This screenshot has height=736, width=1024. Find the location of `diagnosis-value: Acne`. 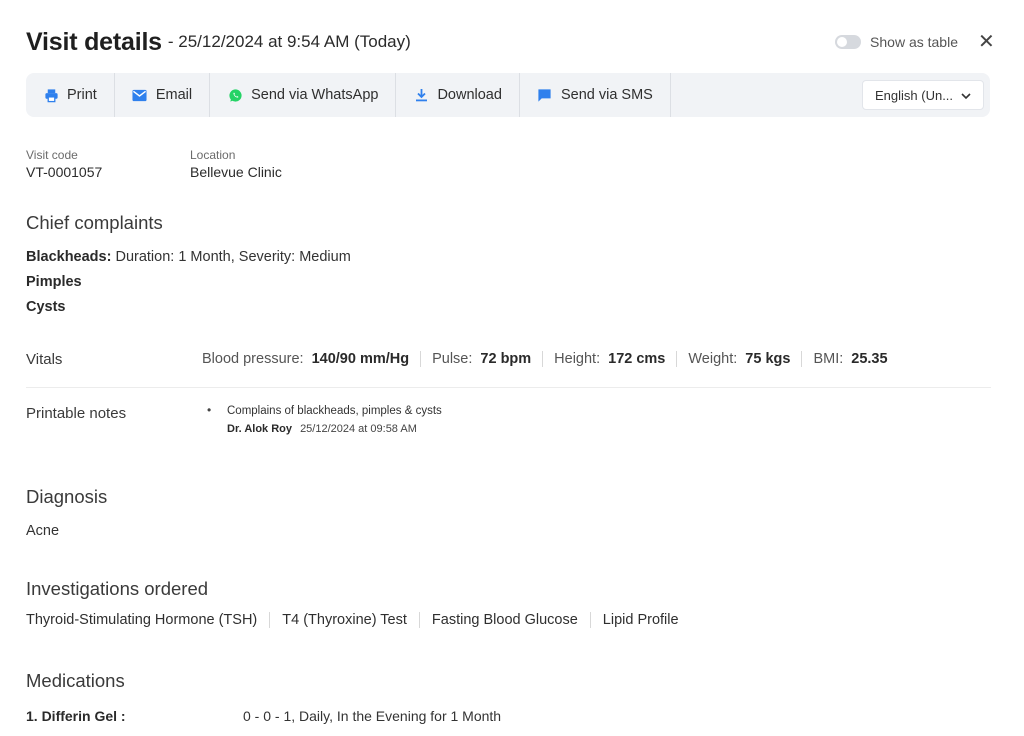

diagnosis-value: Acne is located at coordinates (43, 531).